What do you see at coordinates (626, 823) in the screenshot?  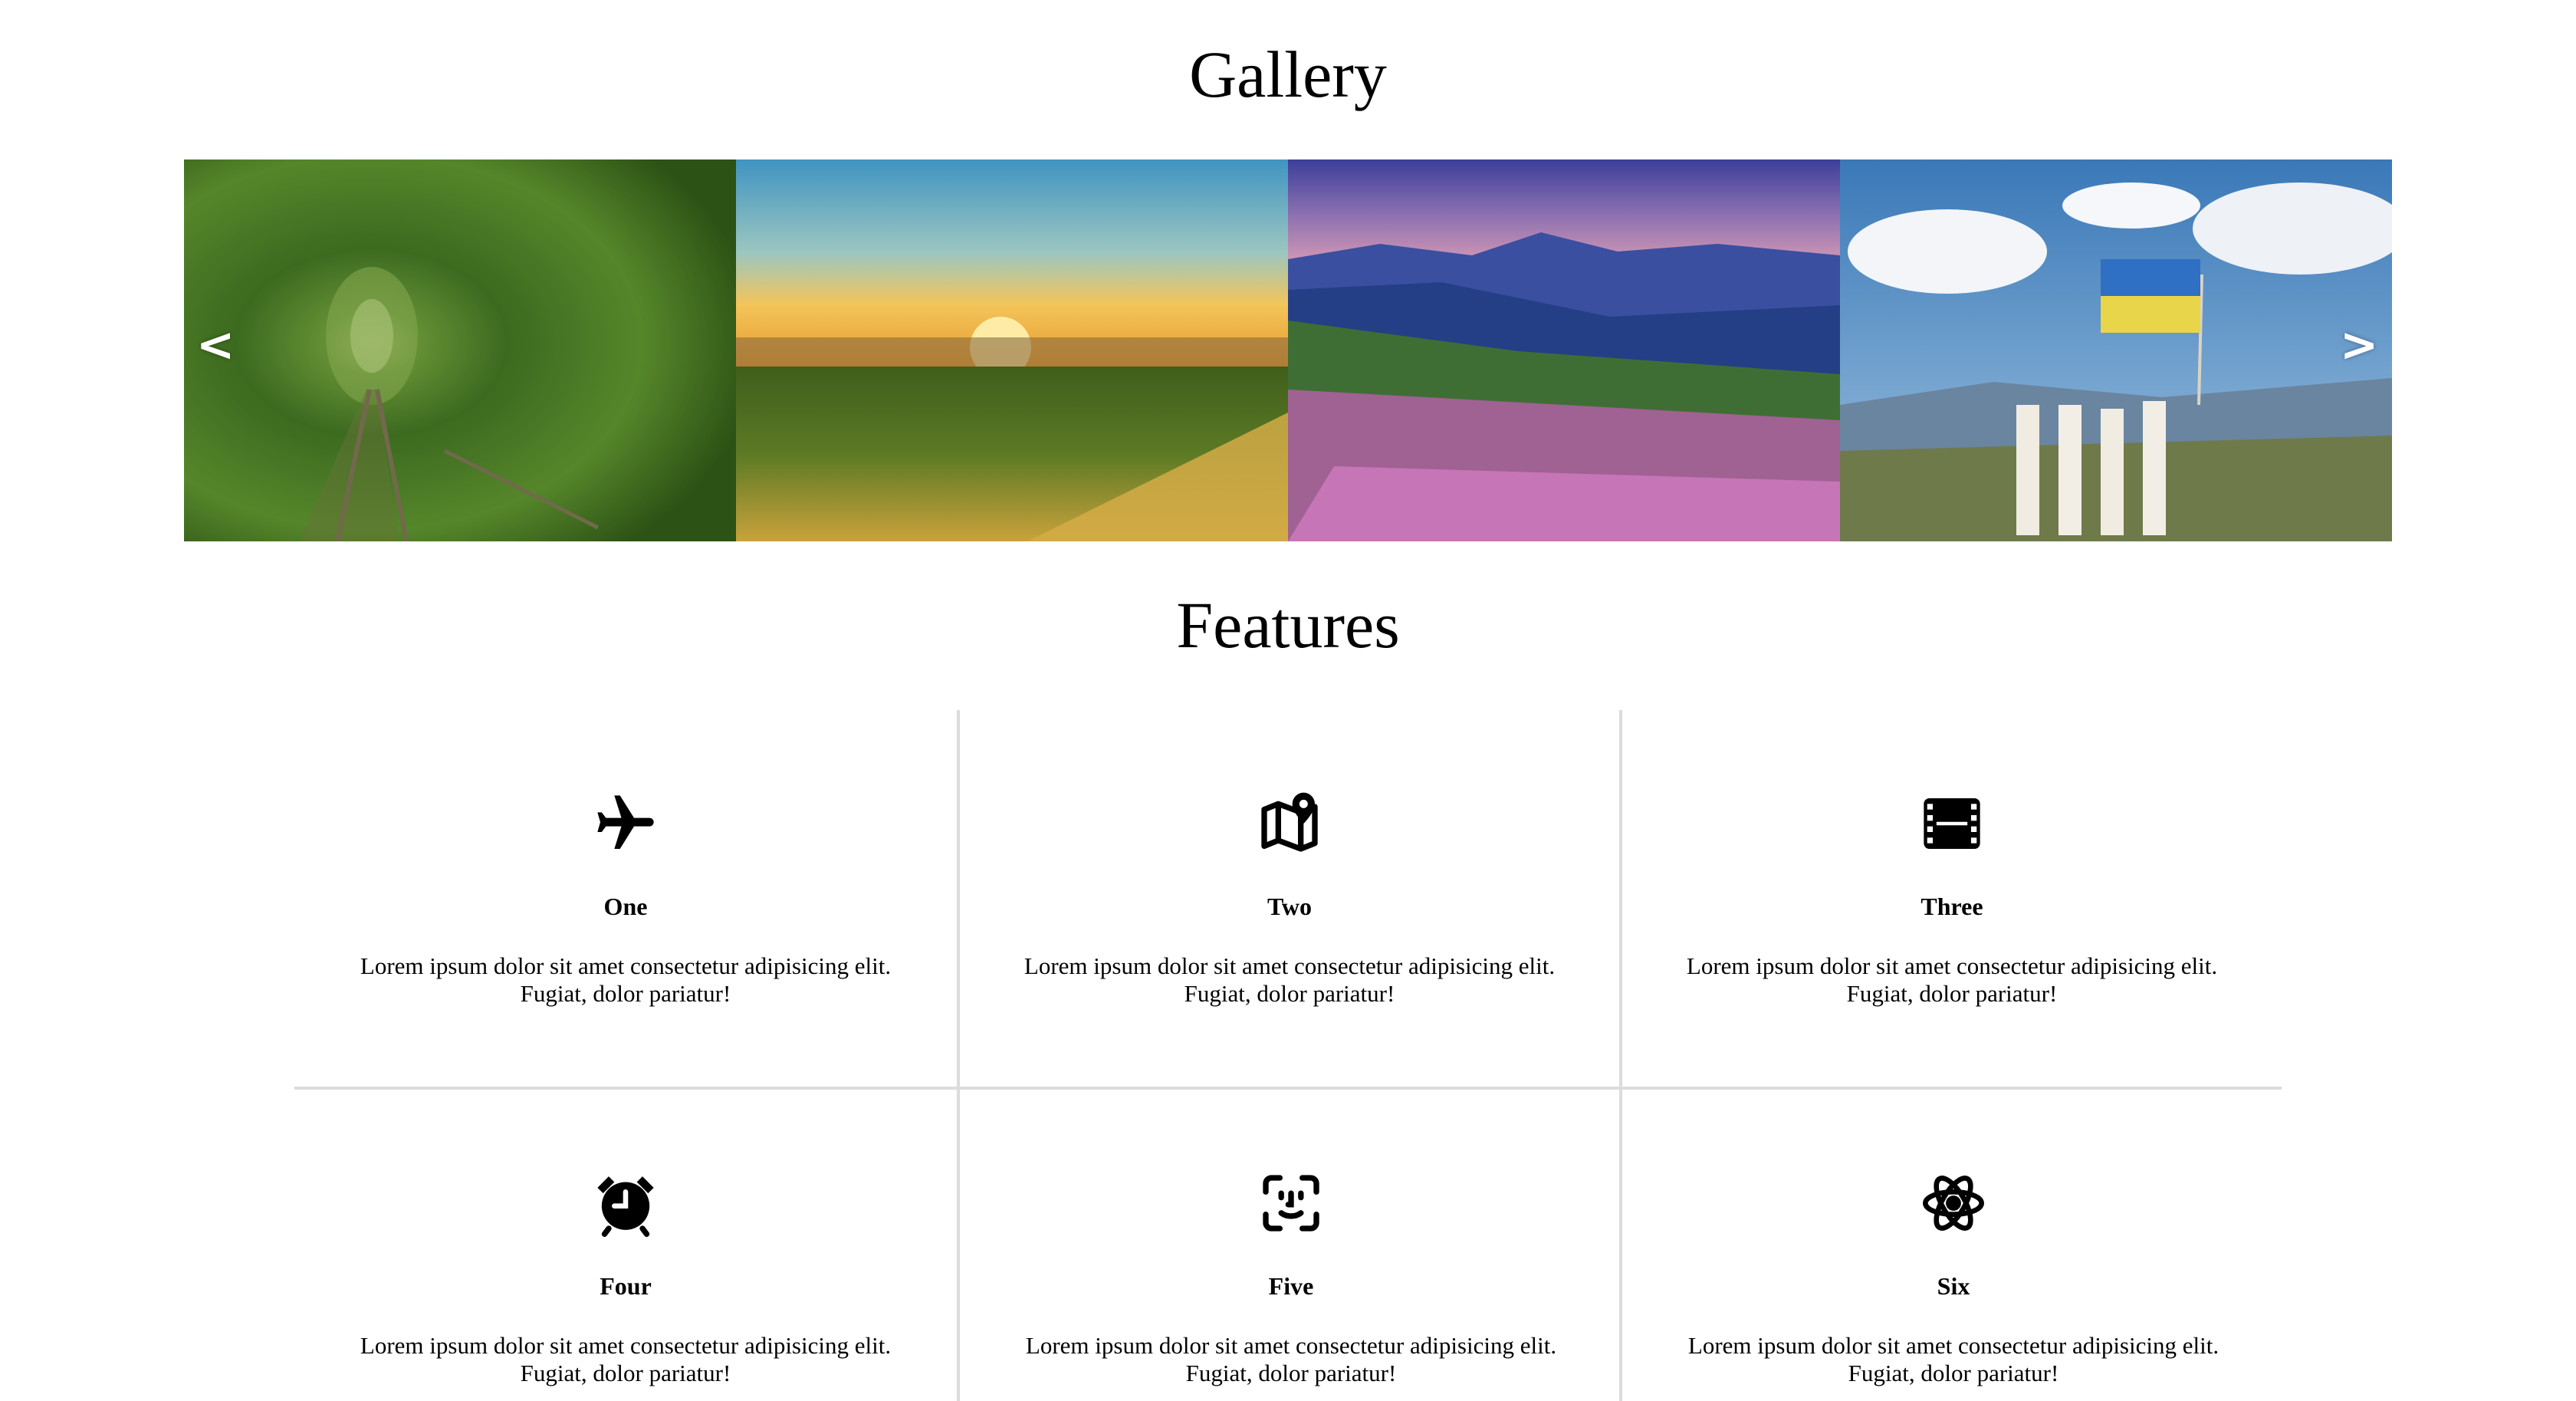 I see `airplane-icon` at bounding box center [626, 823].